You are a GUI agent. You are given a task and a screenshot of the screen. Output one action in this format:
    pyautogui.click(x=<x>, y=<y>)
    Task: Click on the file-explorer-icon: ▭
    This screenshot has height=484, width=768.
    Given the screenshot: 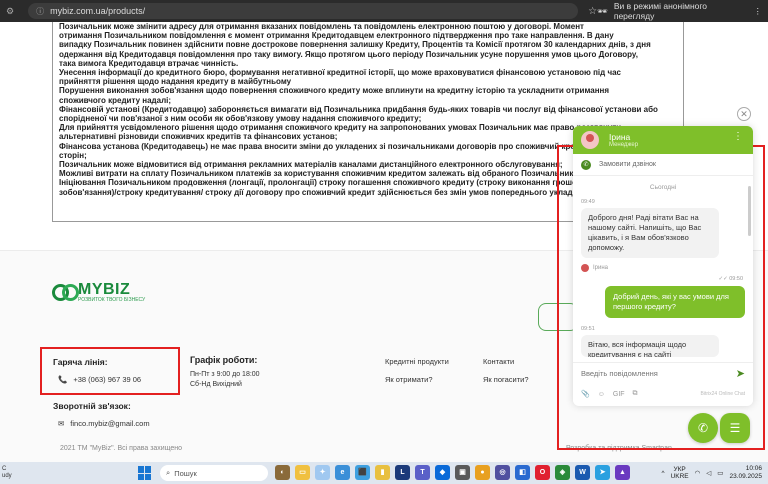 What is the action you would take?
    pyautogui.click(x=302, y=472)
    